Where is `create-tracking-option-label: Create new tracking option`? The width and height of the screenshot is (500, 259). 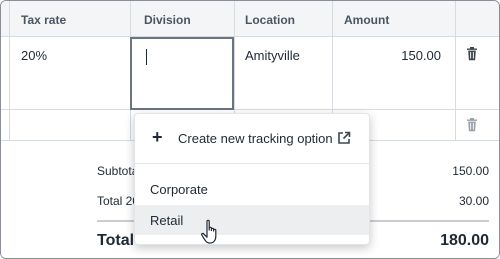 create-tracking-option-label: Create new tracking option is located at coordinates (255, 138).